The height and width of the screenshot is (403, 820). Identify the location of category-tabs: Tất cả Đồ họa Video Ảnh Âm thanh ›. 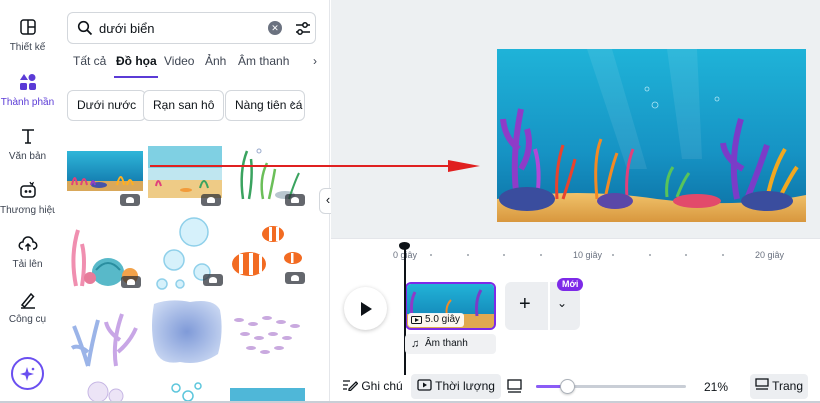
(194, 67).